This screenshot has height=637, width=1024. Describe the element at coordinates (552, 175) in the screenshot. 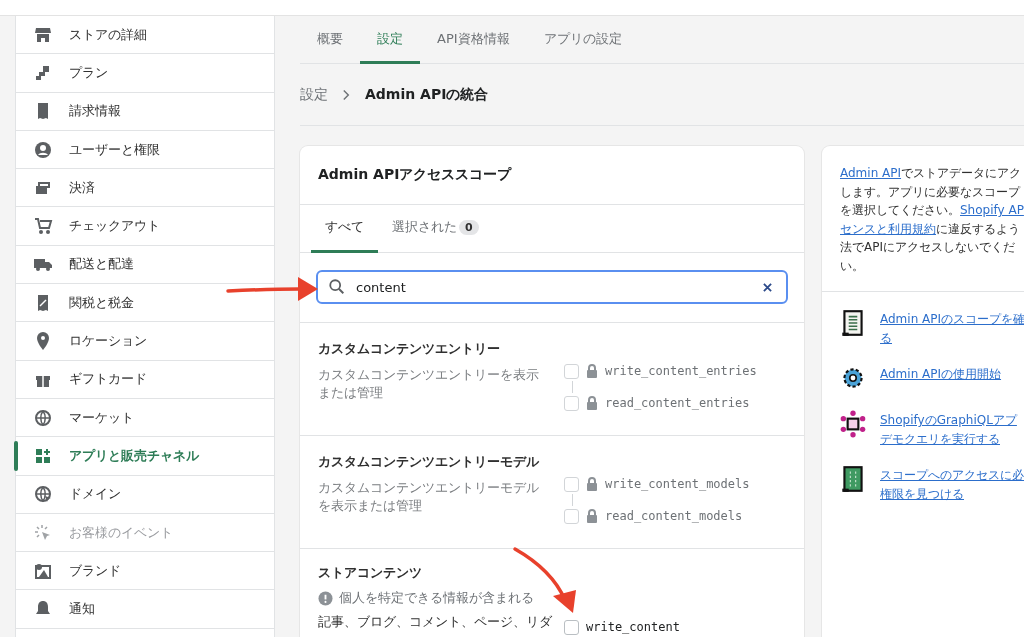

I see `card-title: Admin APIアクセススコープ` at that location.